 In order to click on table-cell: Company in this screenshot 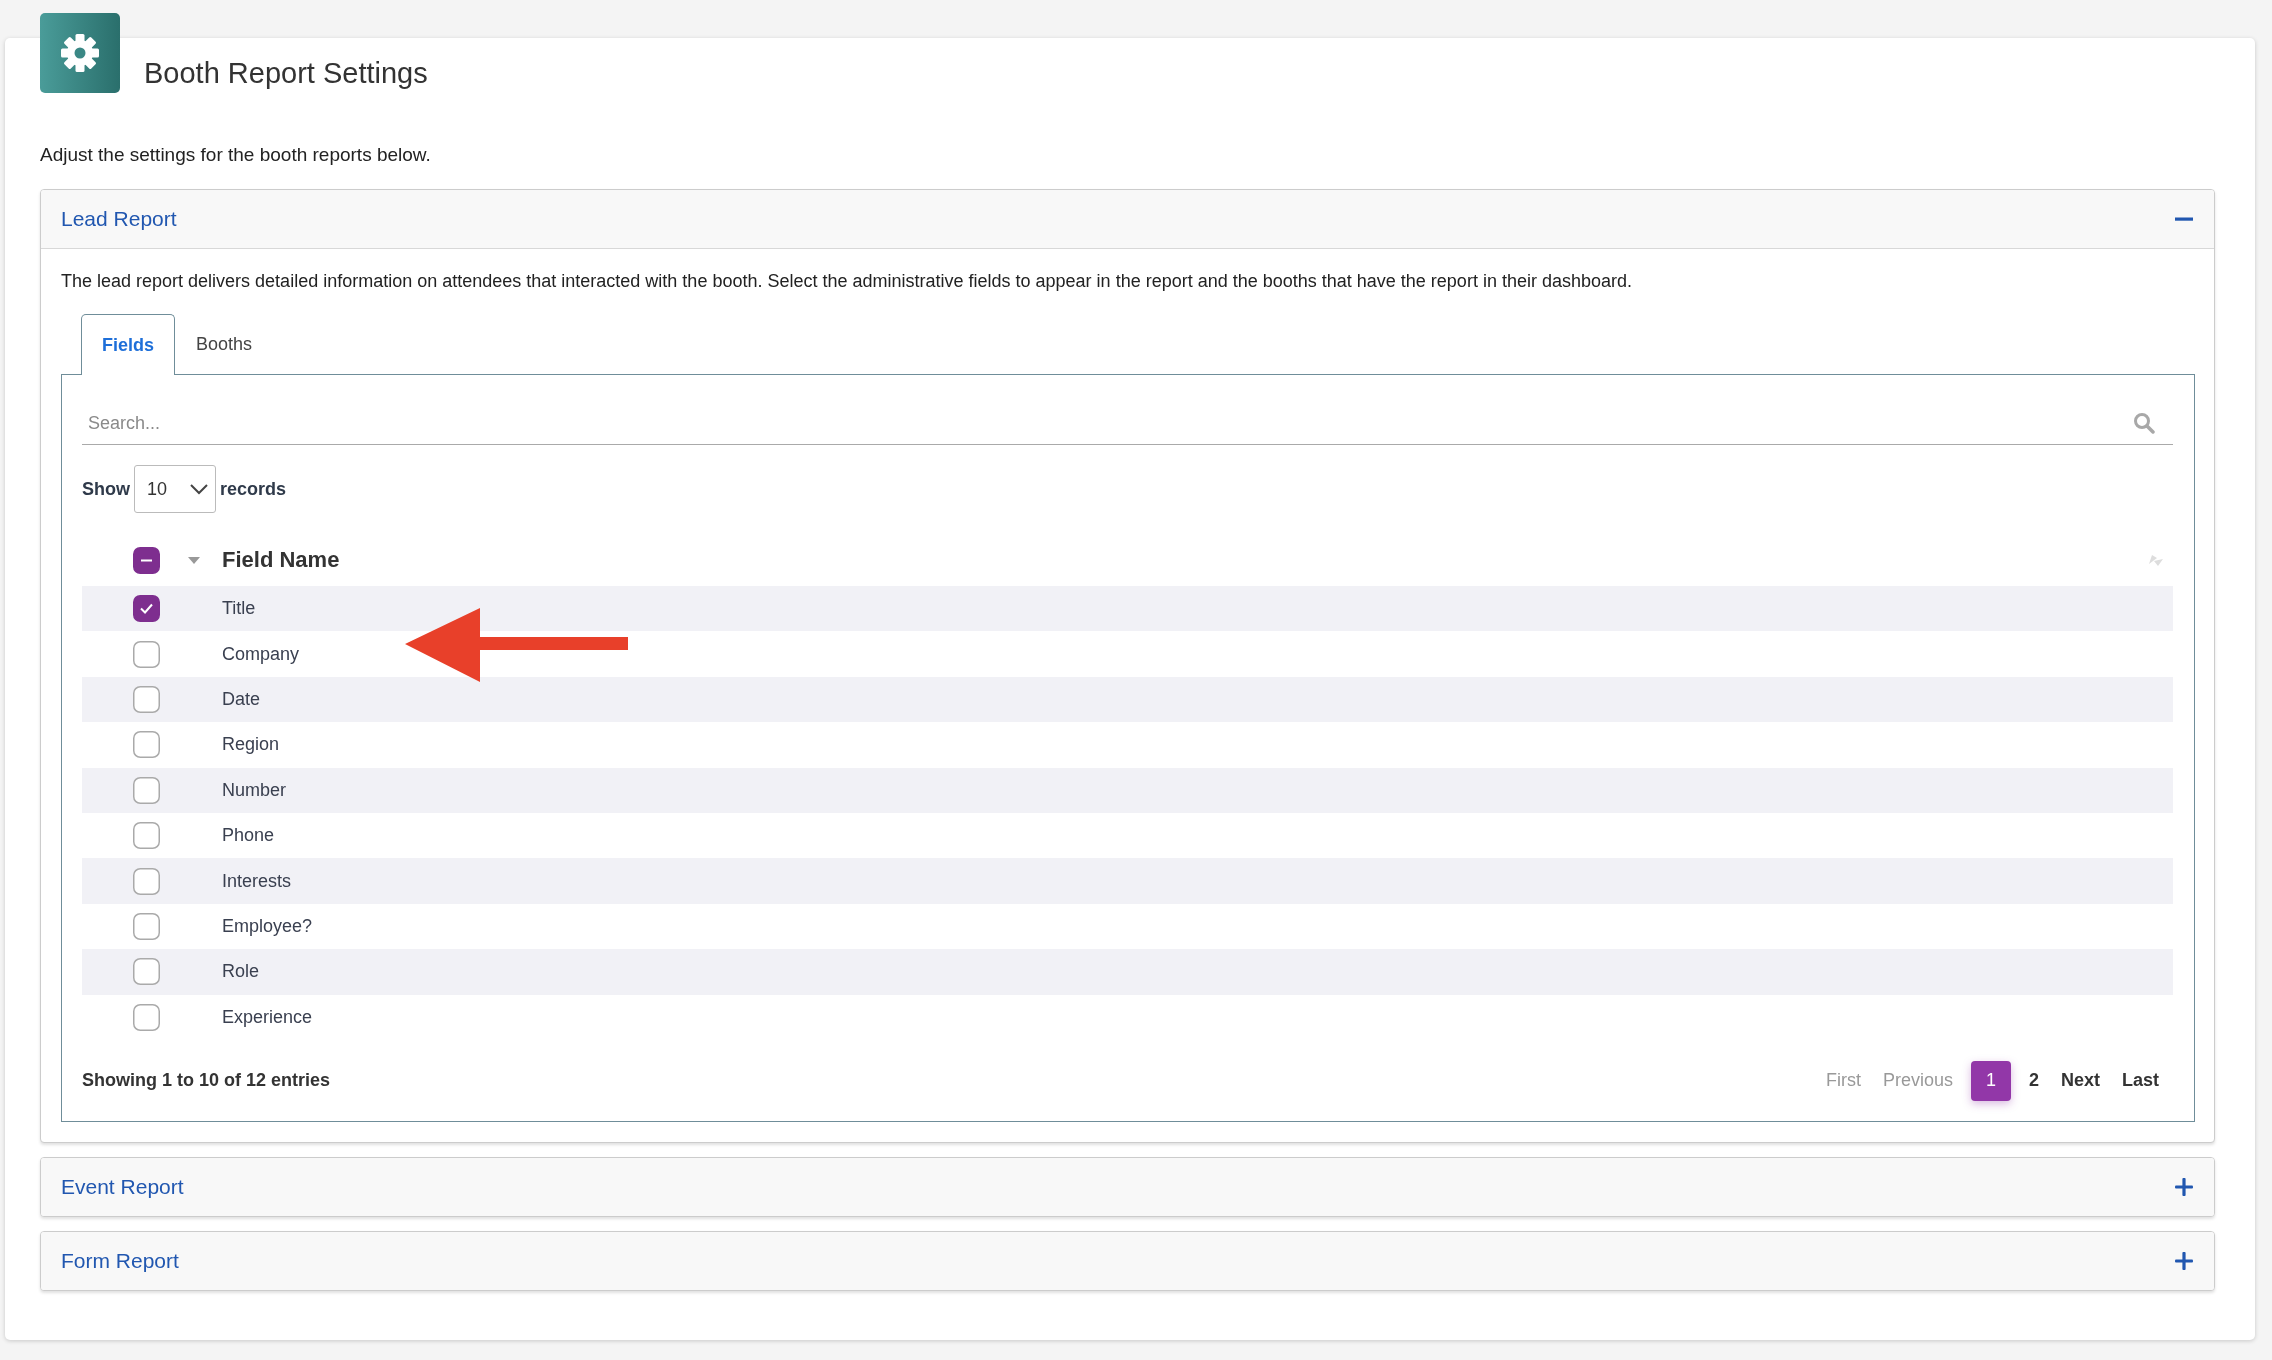, I will do `click(261, 654)`.